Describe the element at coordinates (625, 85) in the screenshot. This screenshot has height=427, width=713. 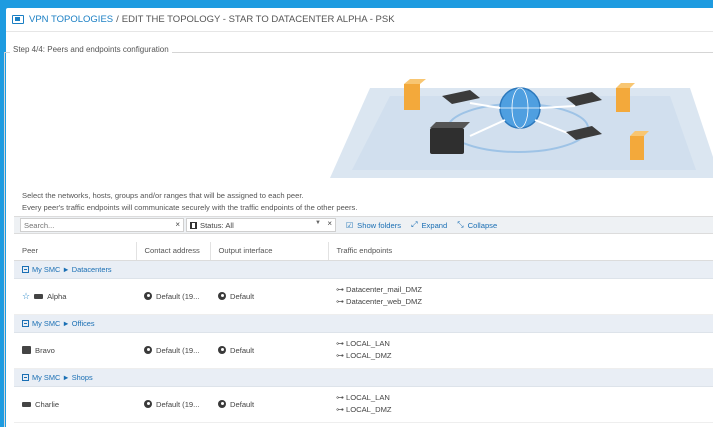
I see `server-right-top-cap` at that location.